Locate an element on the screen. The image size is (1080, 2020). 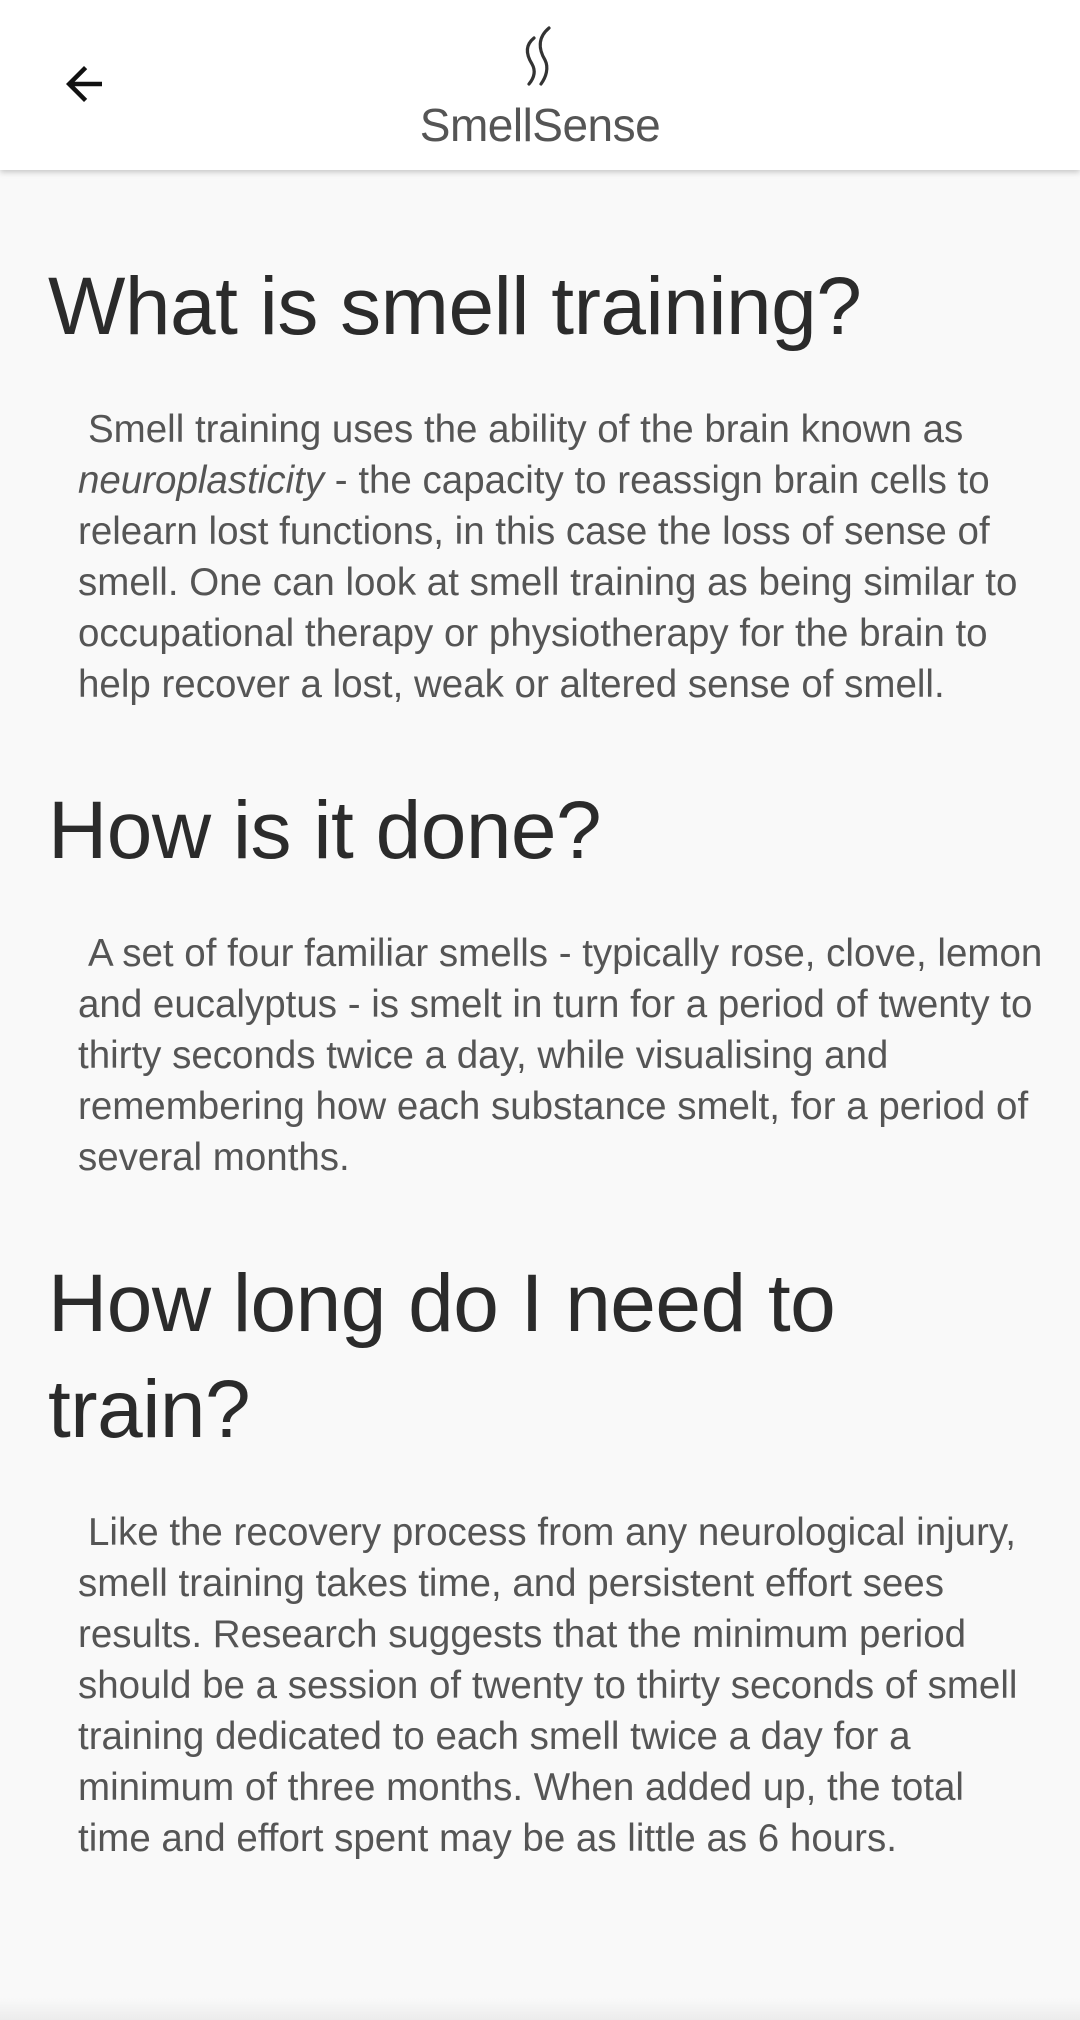
emphasized-term: neuroplasticity is located at coordinates (201, 480).